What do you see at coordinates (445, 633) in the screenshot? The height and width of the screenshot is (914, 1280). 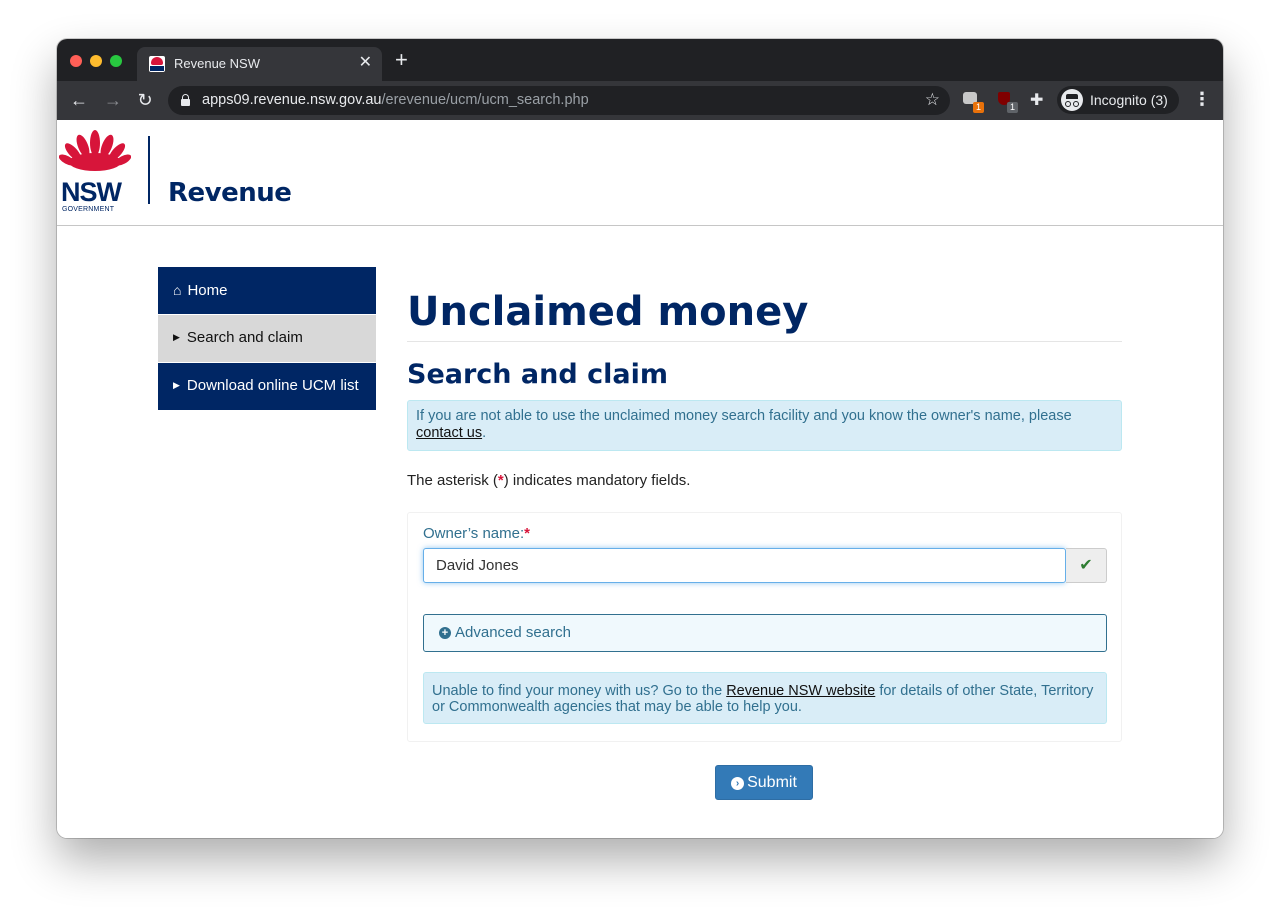 I see `plus-circle-icon: +` at bounding box center [445, 633].